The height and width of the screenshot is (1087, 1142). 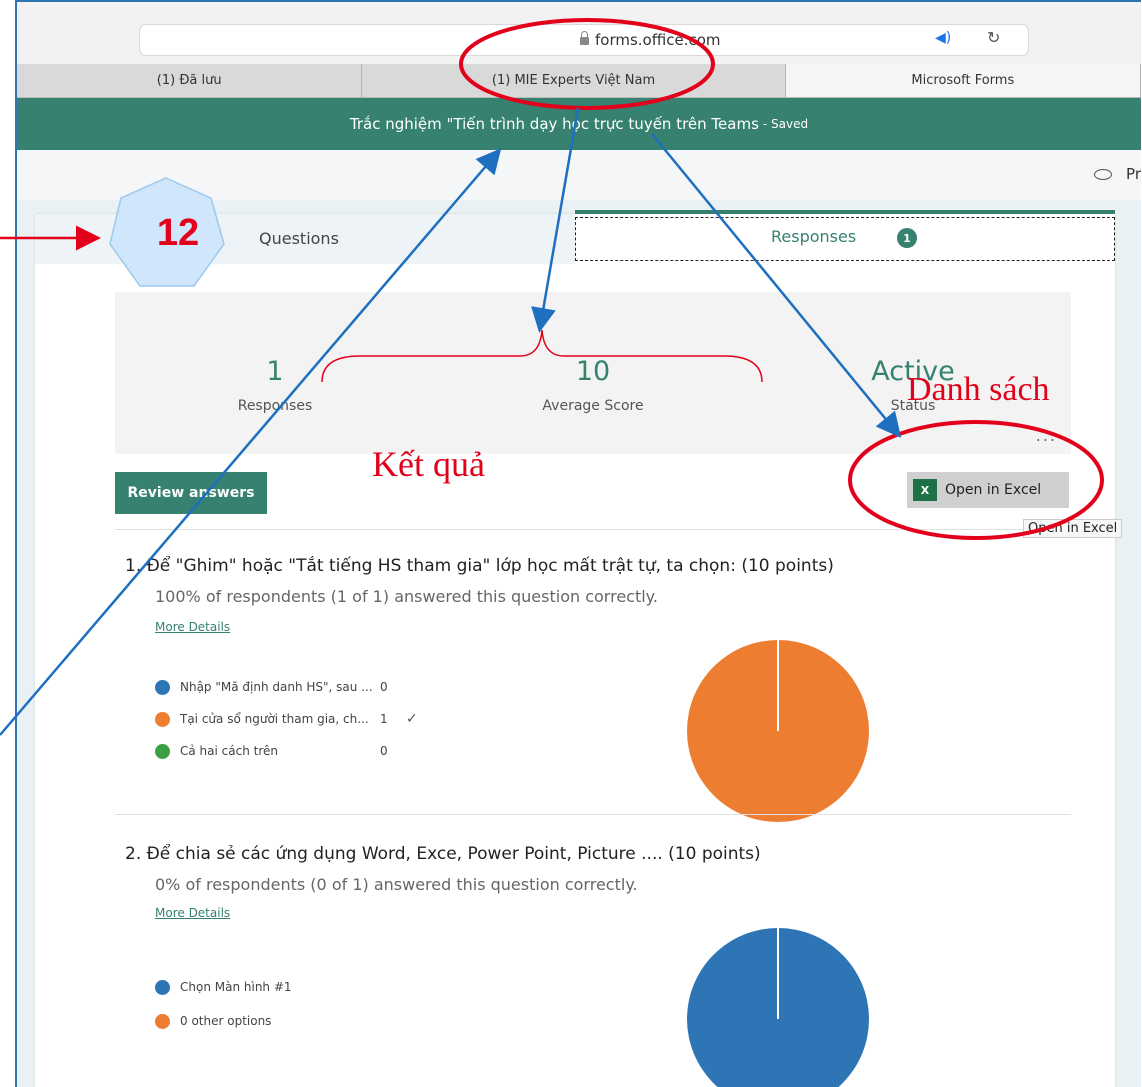 What do you see at coordinates (192, 913) in the screenshot?
I see `question-2-more-details: More Details` at bounding box center [192, 913].